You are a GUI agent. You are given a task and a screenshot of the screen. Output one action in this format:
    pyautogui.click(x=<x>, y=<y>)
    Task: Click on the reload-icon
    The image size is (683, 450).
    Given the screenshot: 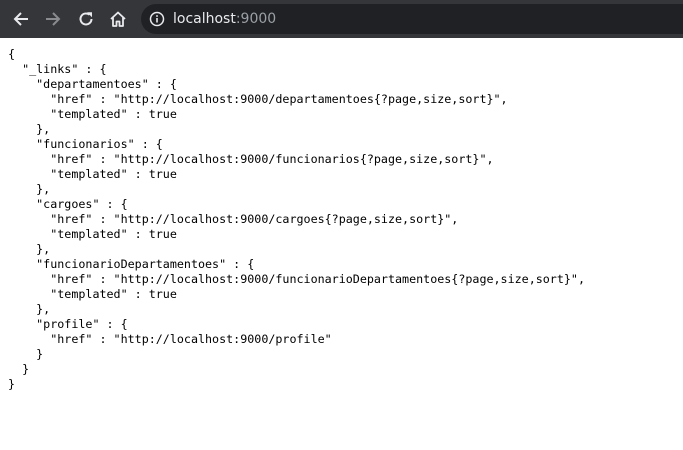 What is the action you would take?
    pyautogui.click(x=86, y=19)
    